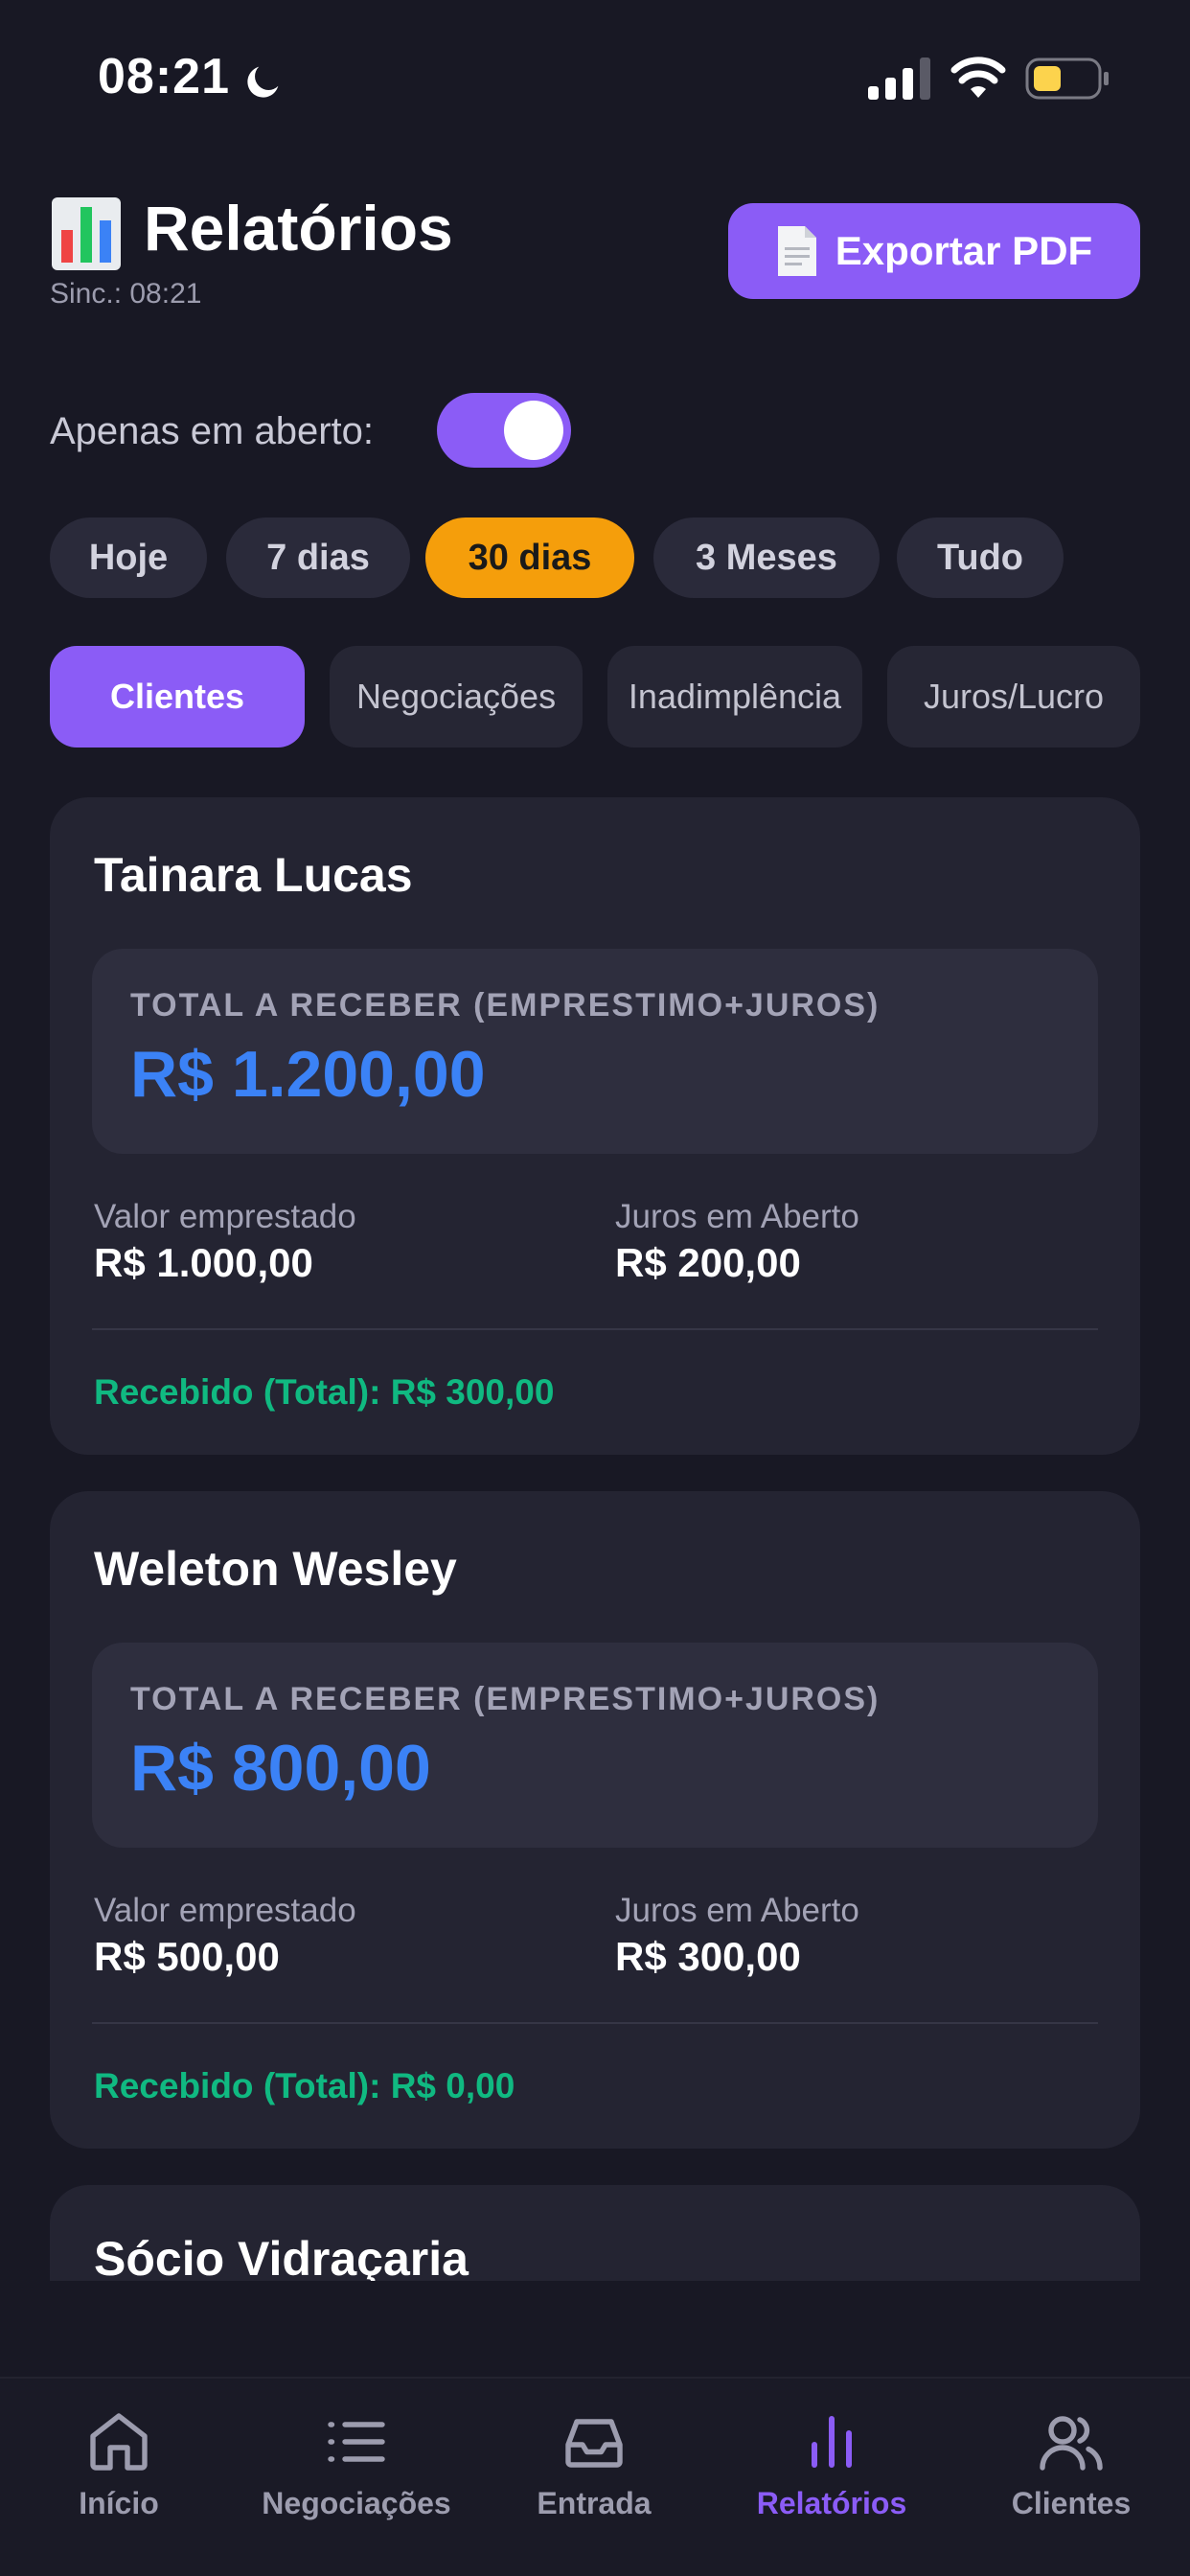  What do you see at coordinates (164, 76) in the screenshot?
I see `status-time: 08:21` at bounding box center [164, 76].